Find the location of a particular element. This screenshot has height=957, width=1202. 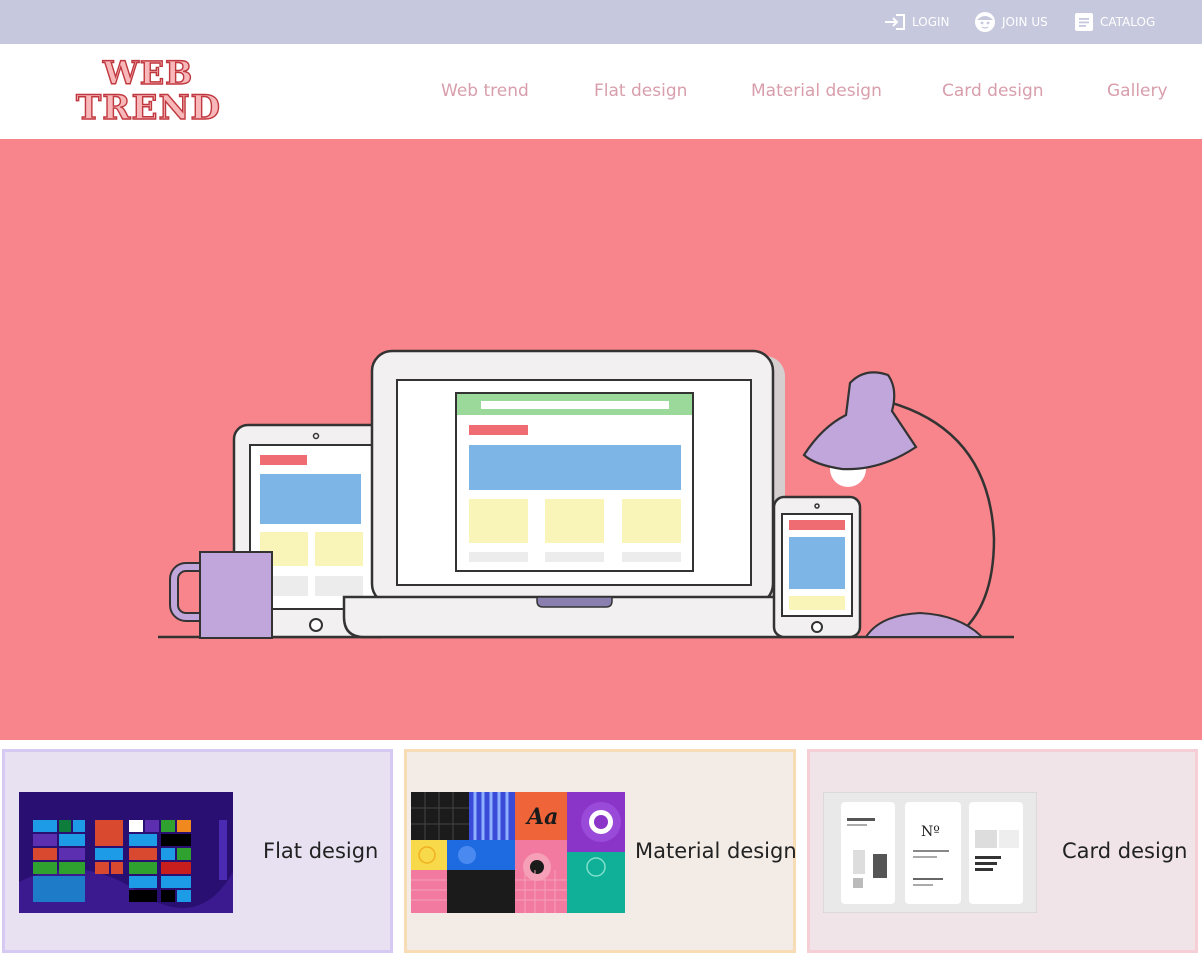

phone-icon is located at coordinates (817, 567).